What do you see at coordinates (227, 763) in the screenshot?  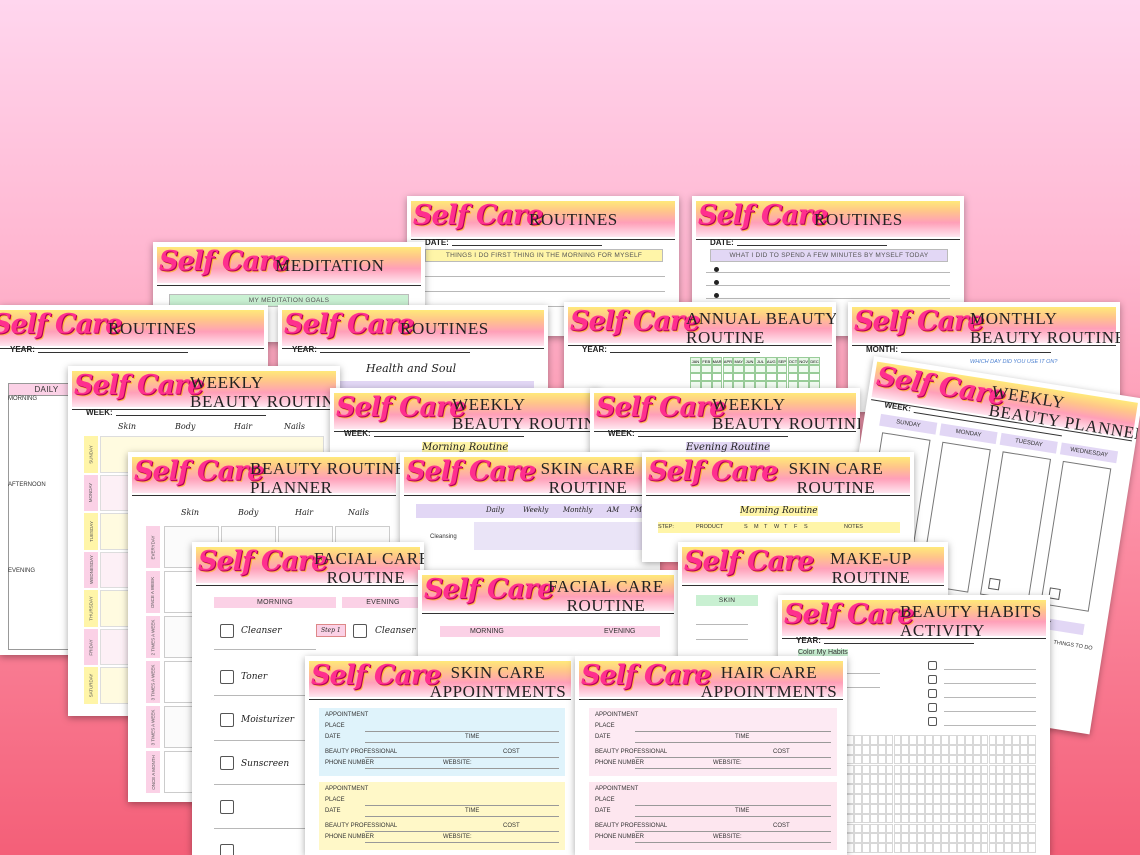 I see `sunscreen-checkbox` at bounding box center [227, 763].